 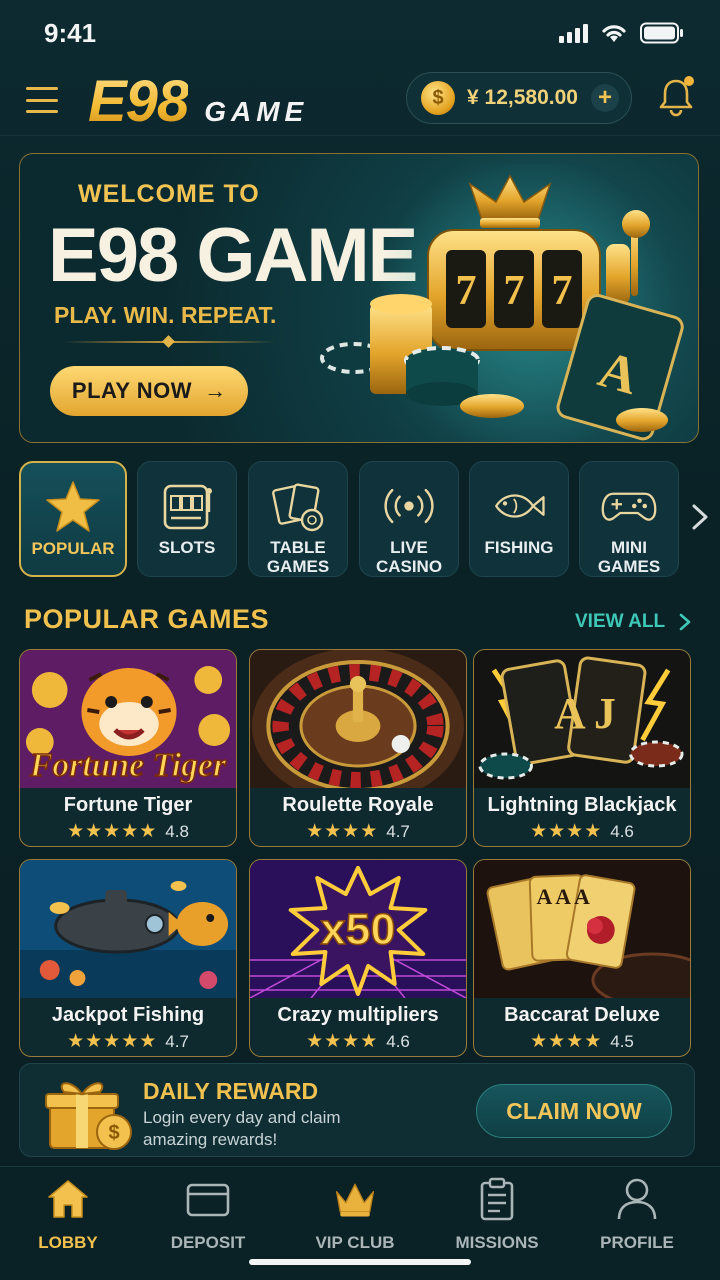 I want to click on banner-tagline: PLAY. WIN. REPEAT., so click(x=165, y=315).